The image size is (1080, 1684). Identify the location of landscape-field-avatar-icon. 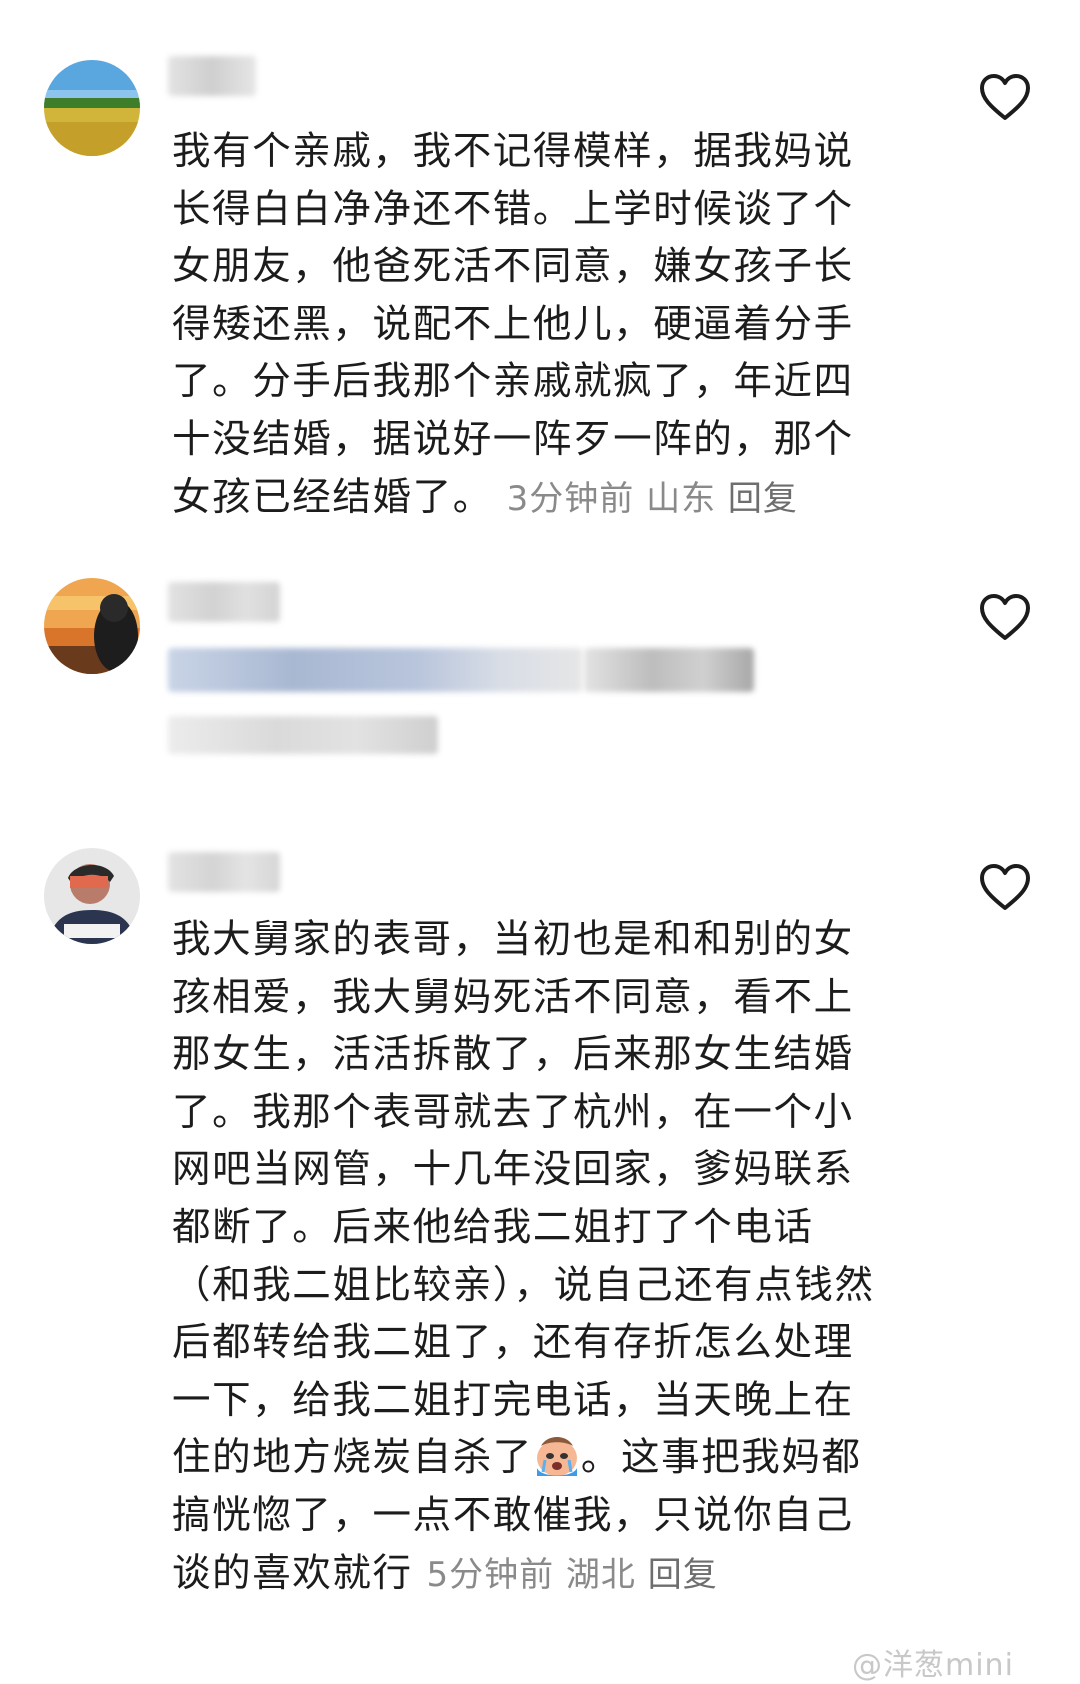
(92, 108).